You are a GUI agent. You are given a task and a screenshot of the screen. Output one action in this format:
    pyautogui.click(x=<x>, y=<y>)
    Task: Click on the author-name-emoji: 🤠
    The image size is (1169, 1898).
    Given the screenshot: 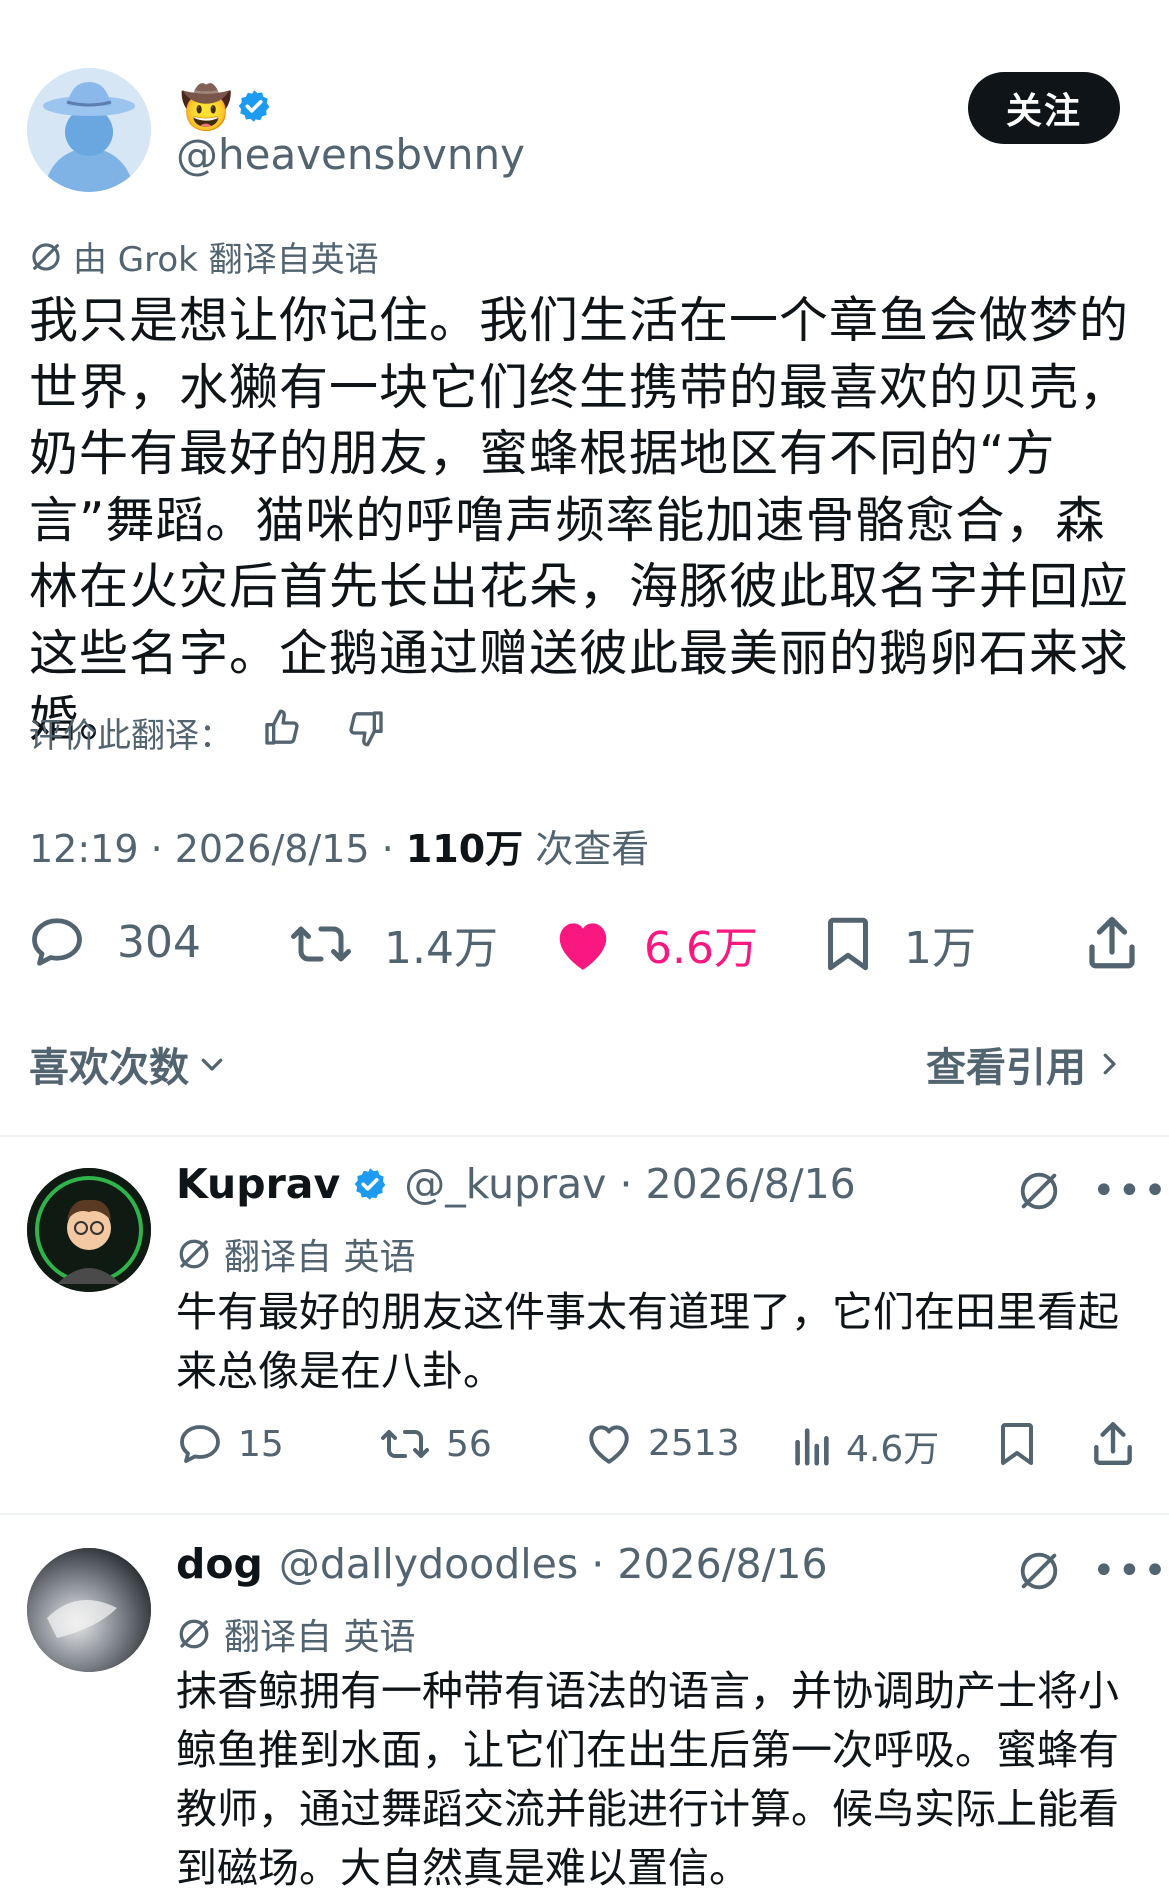 What is the action you would take?
    pyautogui.click(x=206, y=108)
    